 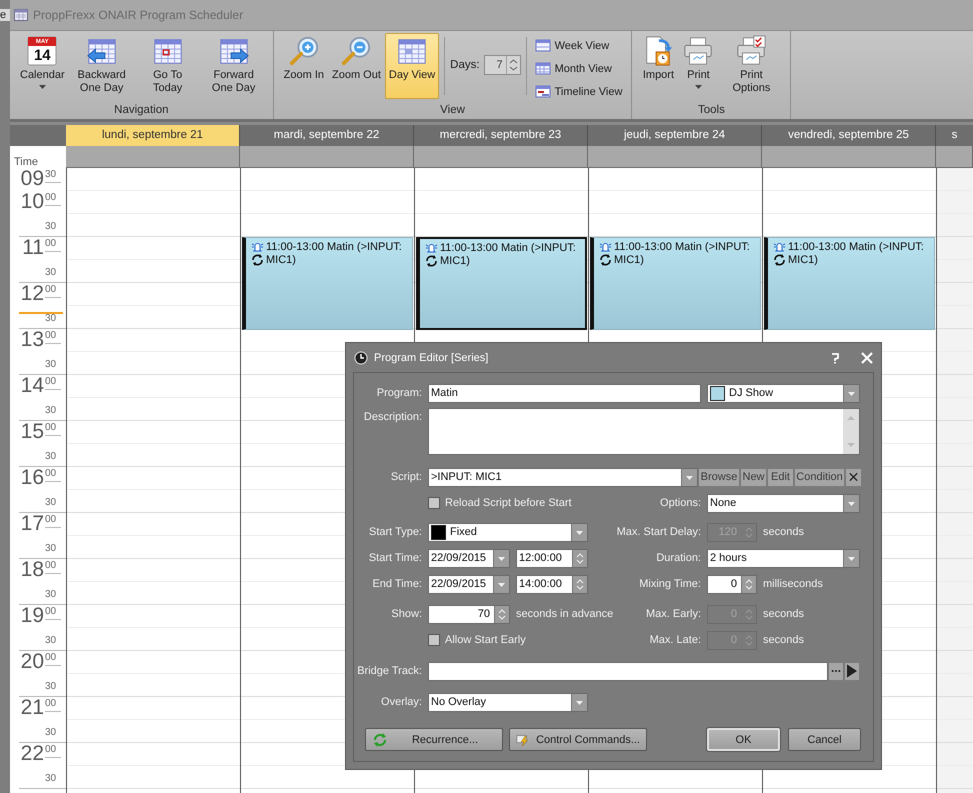 I want to click on day-header: lundi, septembre 21, so click(x=153, y=135).